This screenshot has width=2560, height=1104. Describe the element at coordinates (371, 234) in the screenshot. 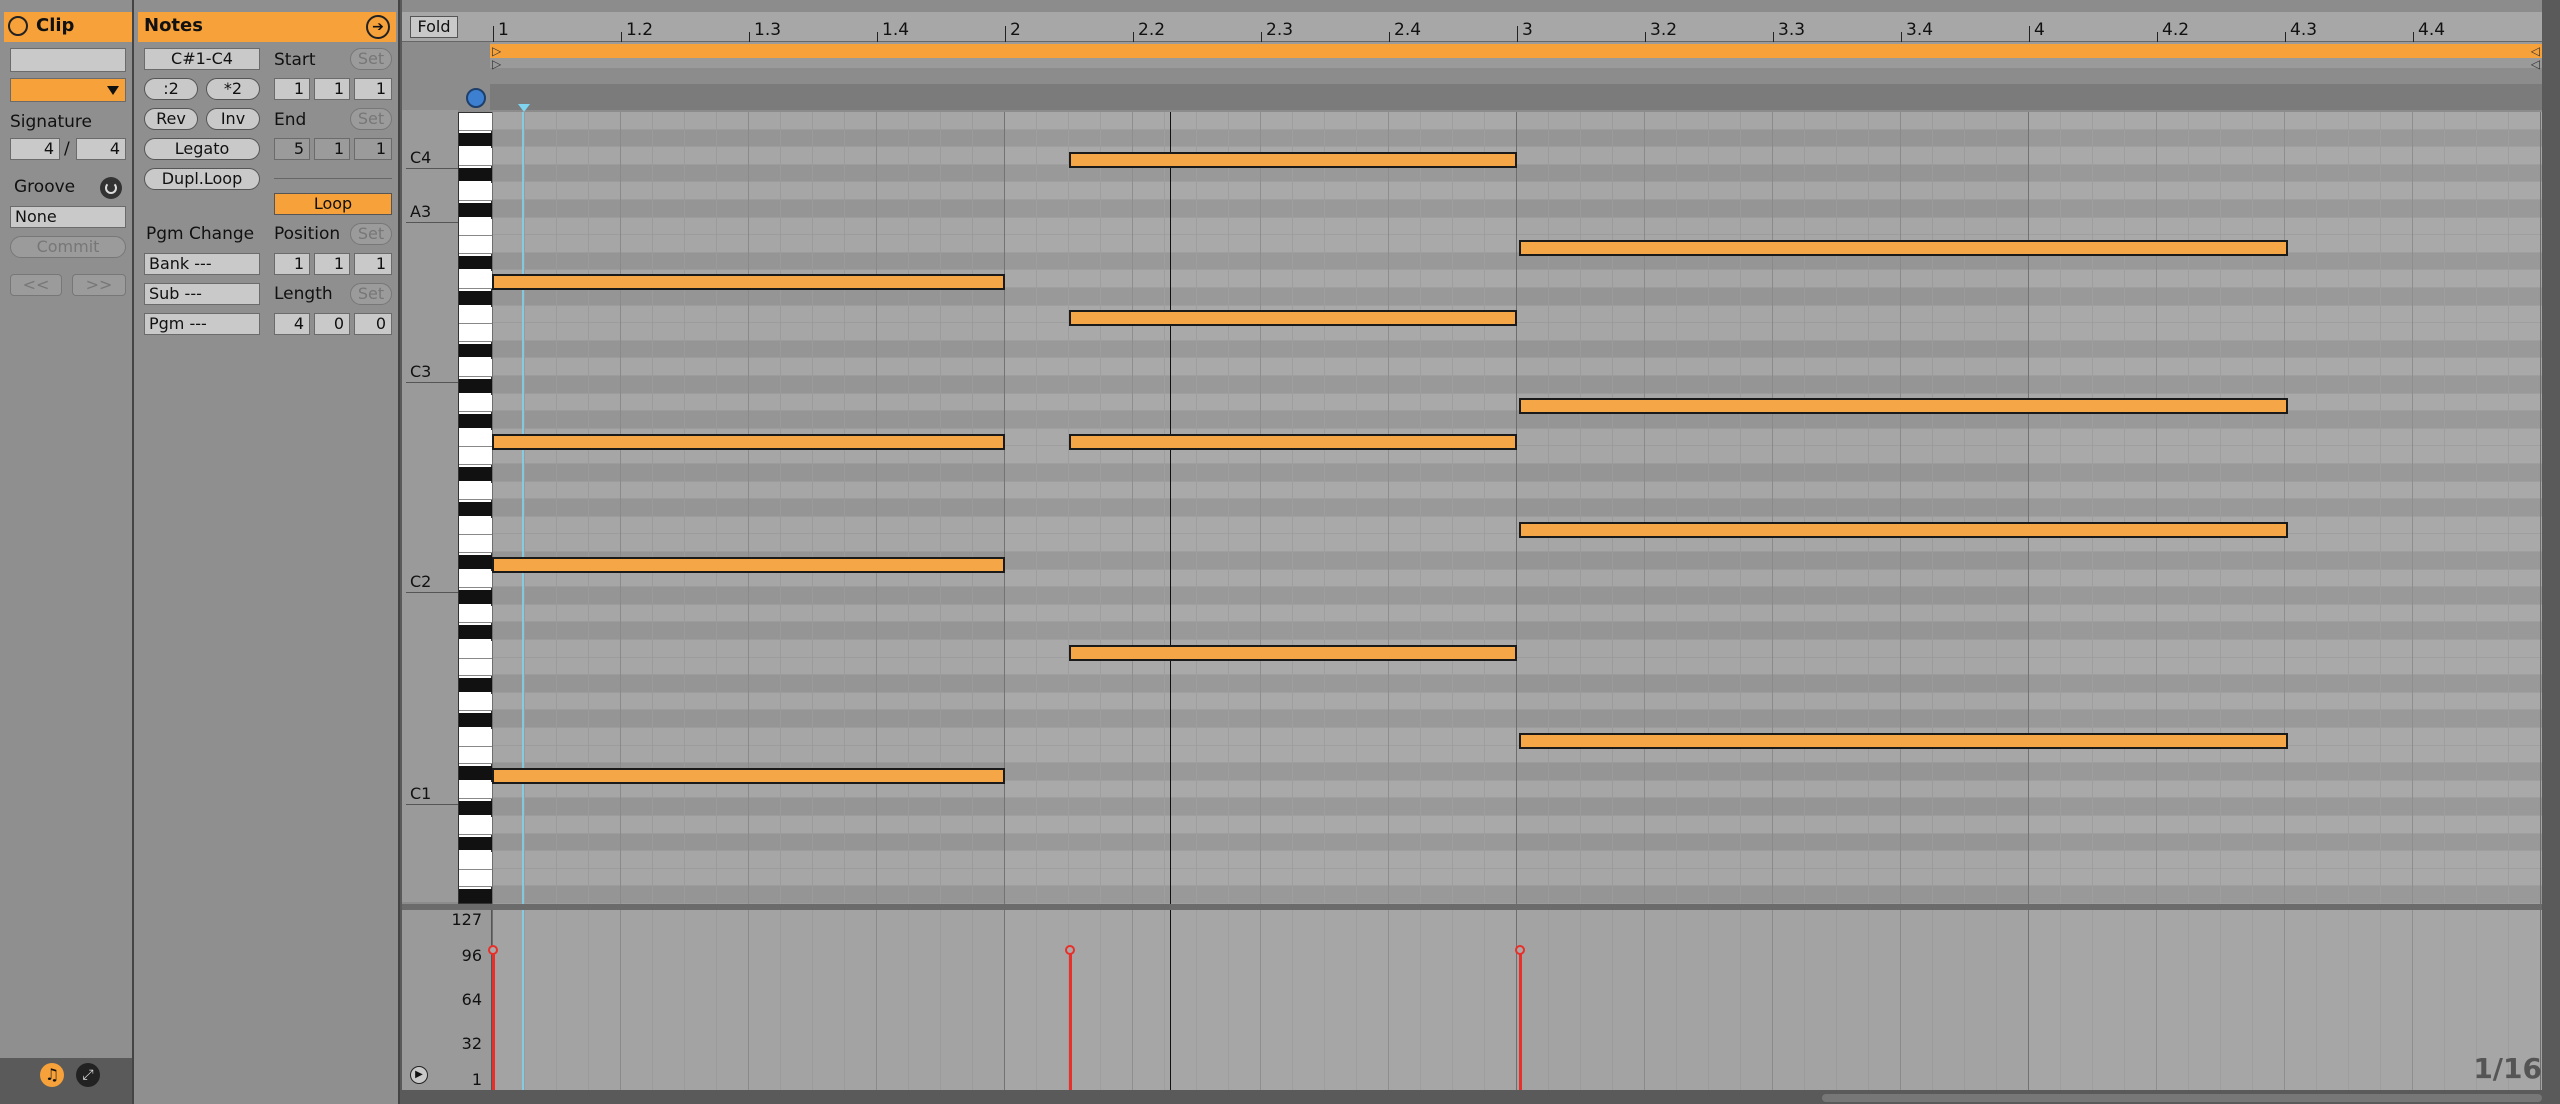

I see `position-set-button: Set` at that location.